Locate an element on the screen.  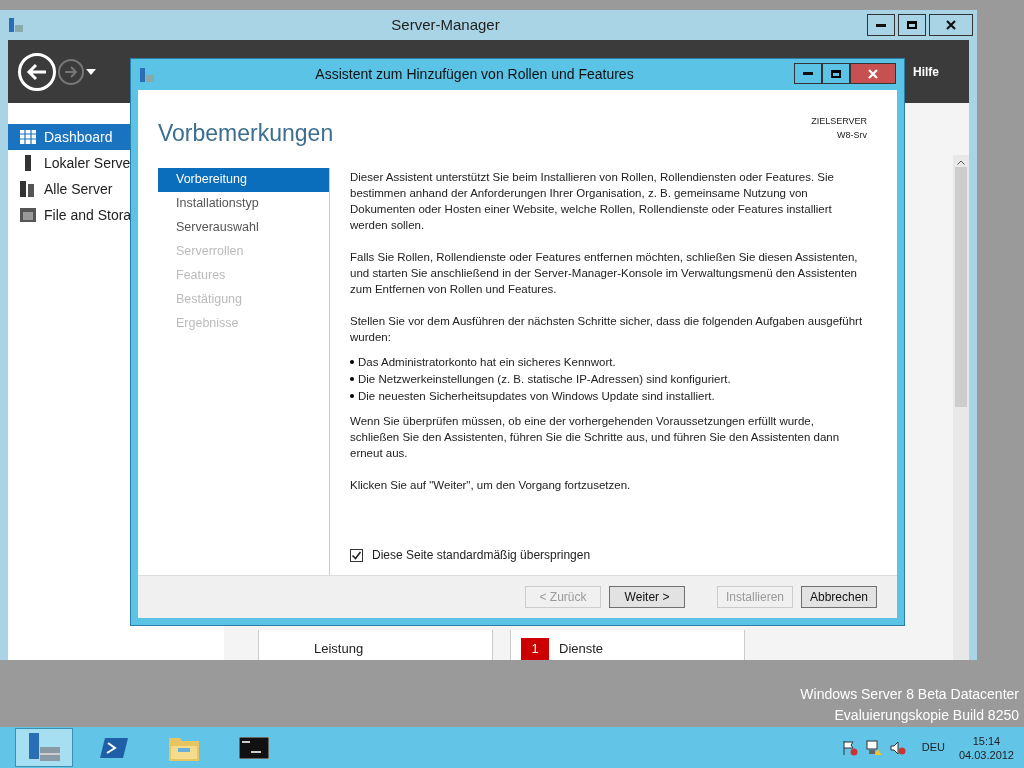
flag-icon is located at coordinates (849, 747).